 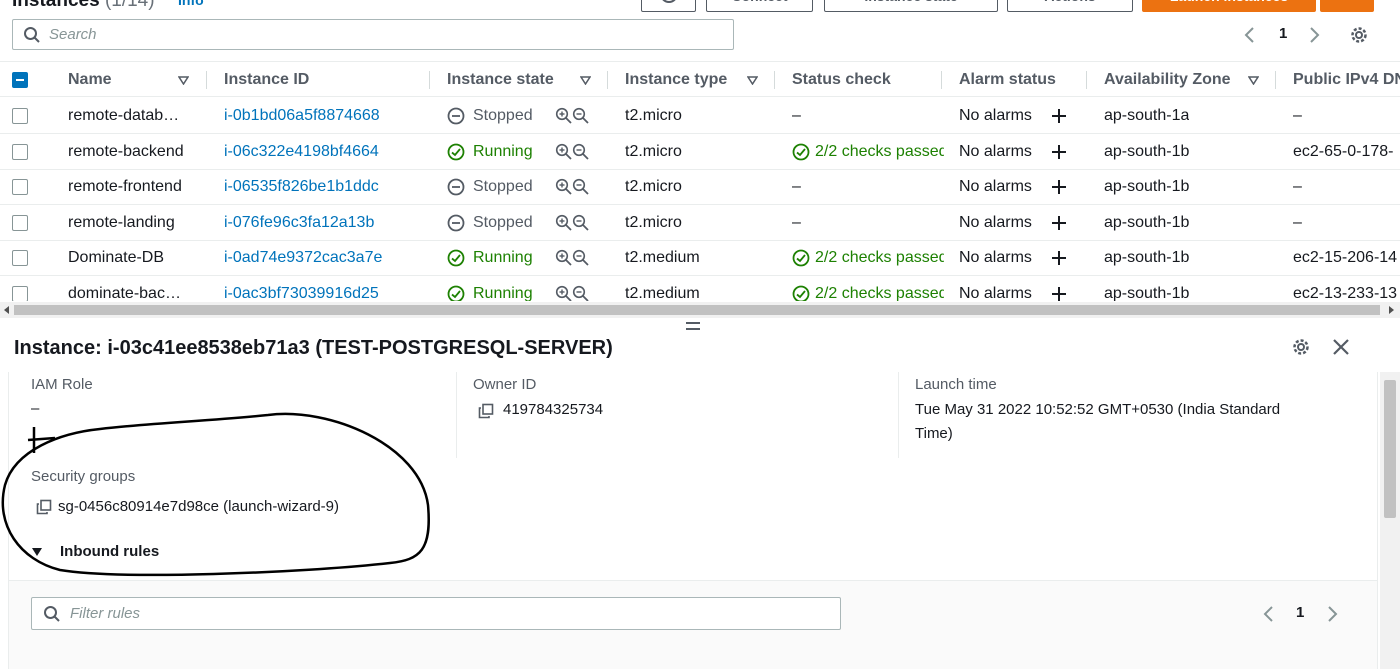 What do you see at coordinates (668, 6) in the screenshot?
I see `refresh-button` at bounding box center [668, 6].